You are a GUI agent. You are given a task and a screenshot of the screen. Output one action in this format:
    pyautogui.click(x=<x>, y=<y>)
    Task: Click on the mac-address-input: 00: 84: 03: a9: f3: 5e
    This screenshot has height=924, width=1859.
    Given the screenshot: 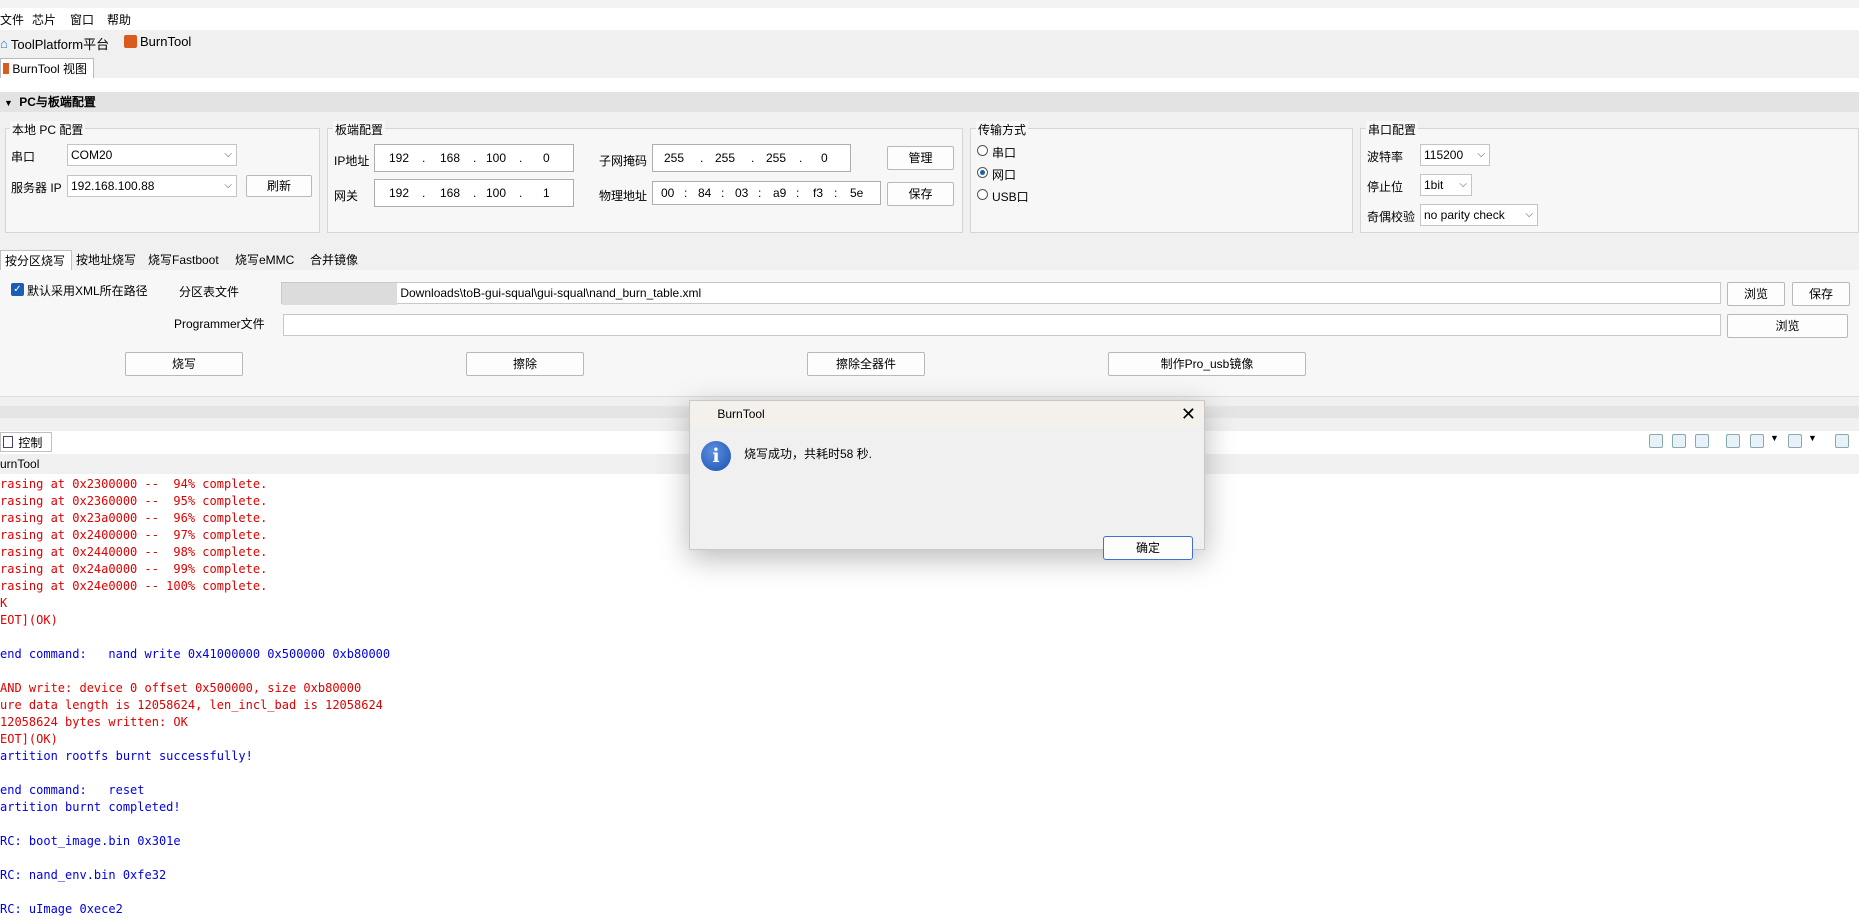 What is the action you would take?
    pyautogui.click(x=766, y=193)
    